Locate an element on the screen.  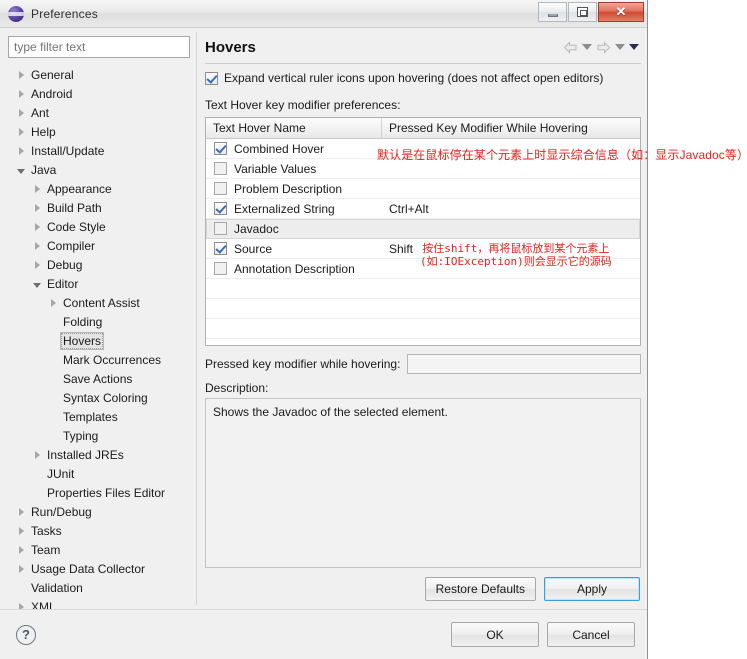
back-arrow-icon is located at coordinates (570, 47).